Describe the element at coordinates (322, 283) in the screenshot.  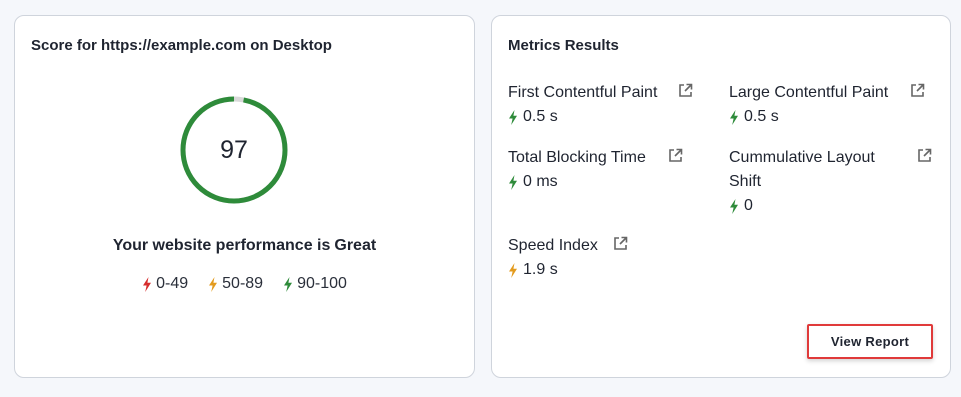
I see `legend-range: 90-100` at that location.